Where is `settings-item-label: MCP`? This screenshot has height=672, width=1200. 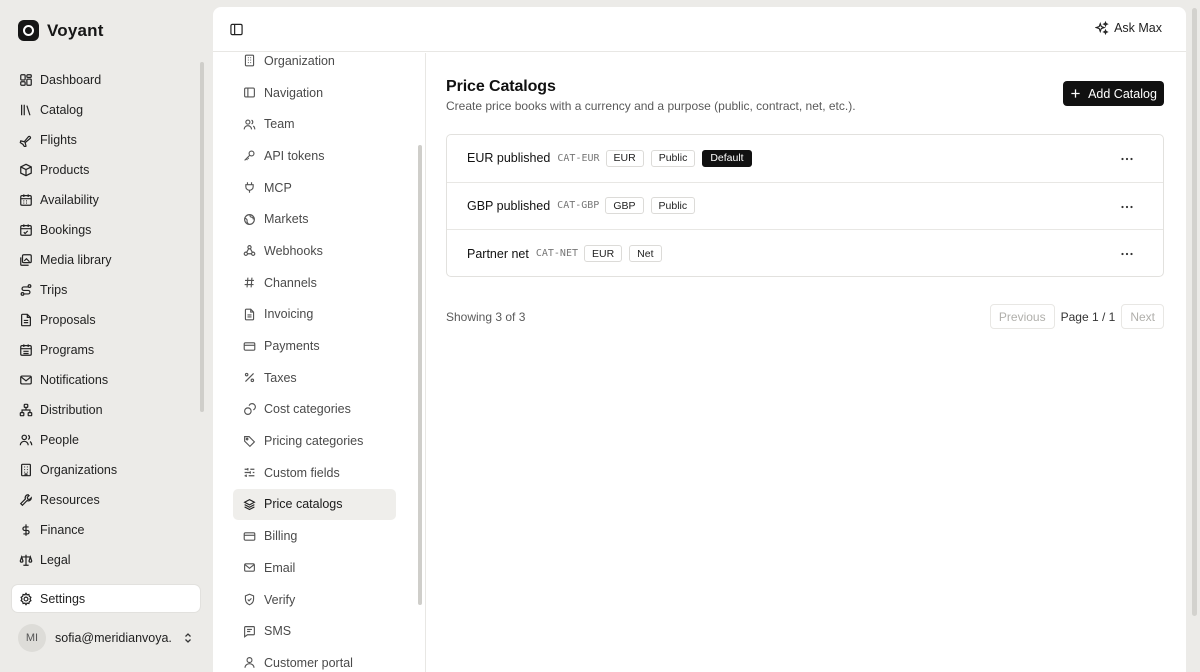 settings-item-label: MCP is located at coordinates (278, 187).